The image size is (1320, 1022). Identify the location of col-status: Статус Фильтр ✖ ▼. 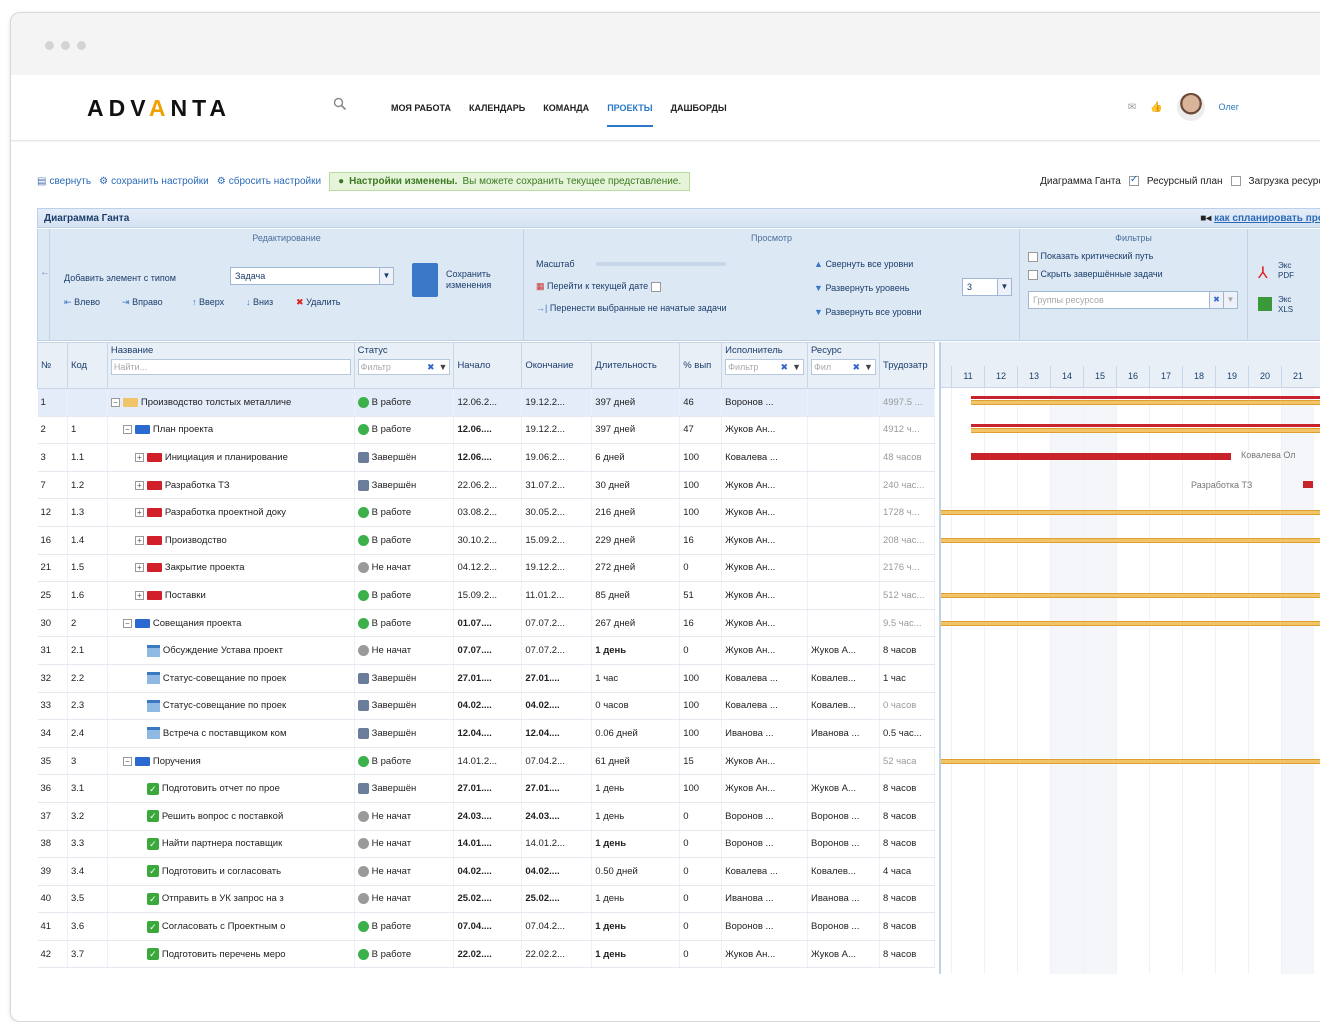
(404, 365).